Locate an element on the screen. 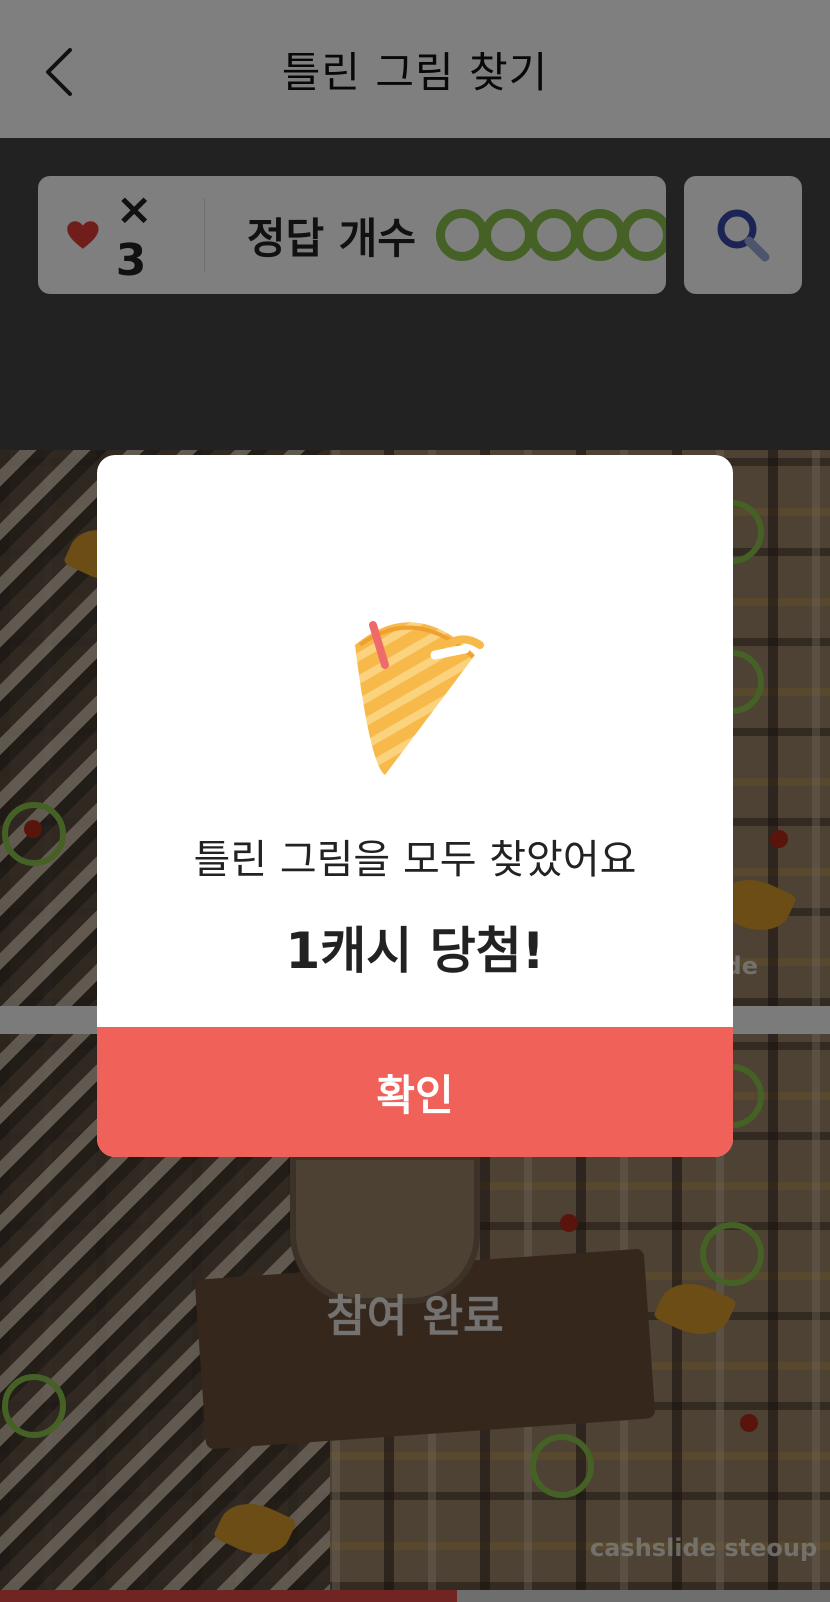 This screenshot has height=1602, width=830. dialog-prize: 1캐시 당첨! is located at coordinates (415, 951).